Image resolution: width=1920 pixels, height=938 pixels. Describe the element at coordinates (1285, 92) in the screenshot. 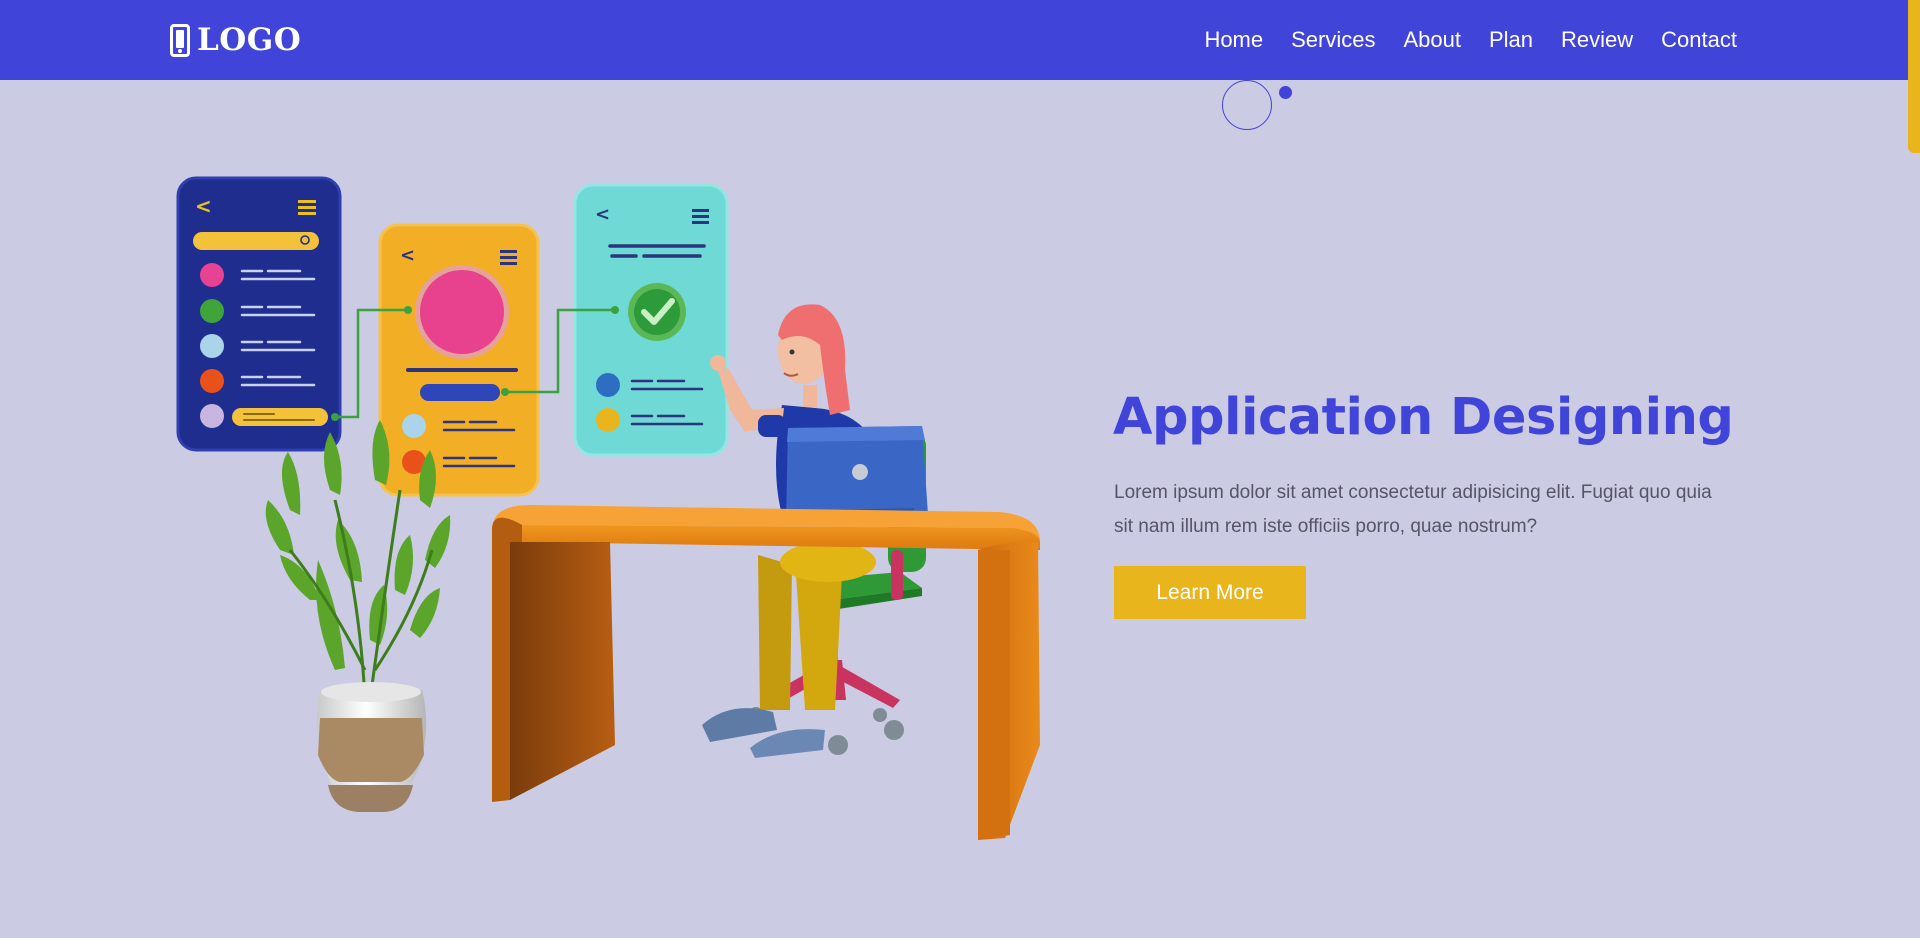

I see `decorative-dot` at that location.